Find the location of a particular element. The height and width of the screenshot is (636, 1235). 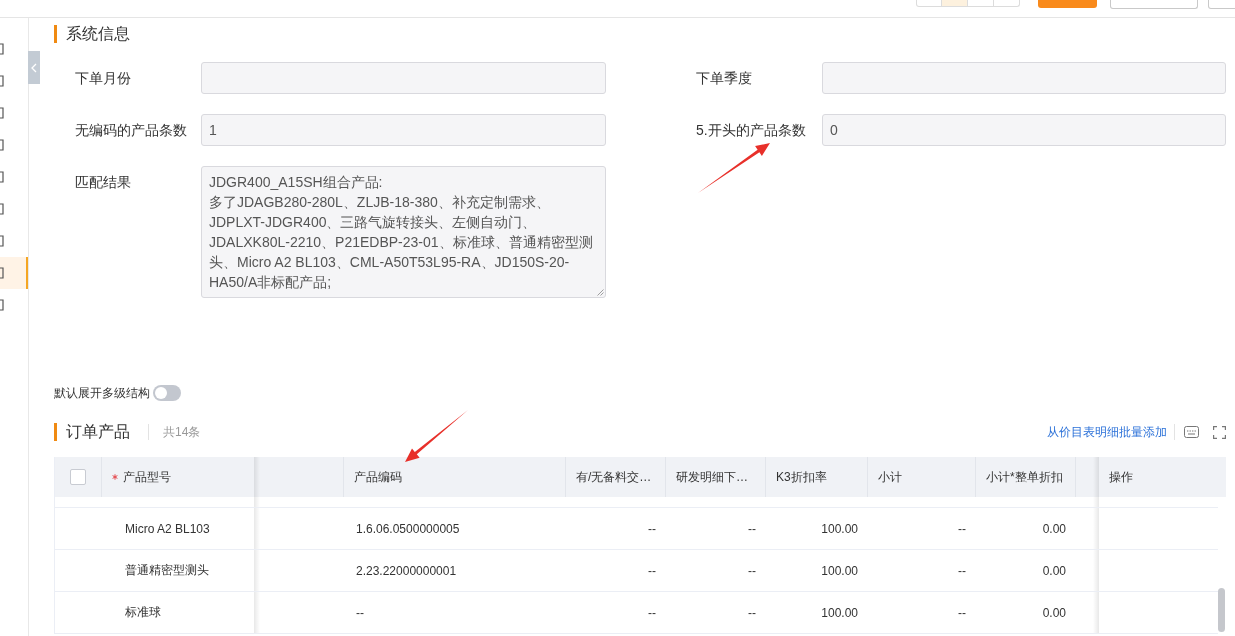

collapse-button is located at coordinates (34, 67).